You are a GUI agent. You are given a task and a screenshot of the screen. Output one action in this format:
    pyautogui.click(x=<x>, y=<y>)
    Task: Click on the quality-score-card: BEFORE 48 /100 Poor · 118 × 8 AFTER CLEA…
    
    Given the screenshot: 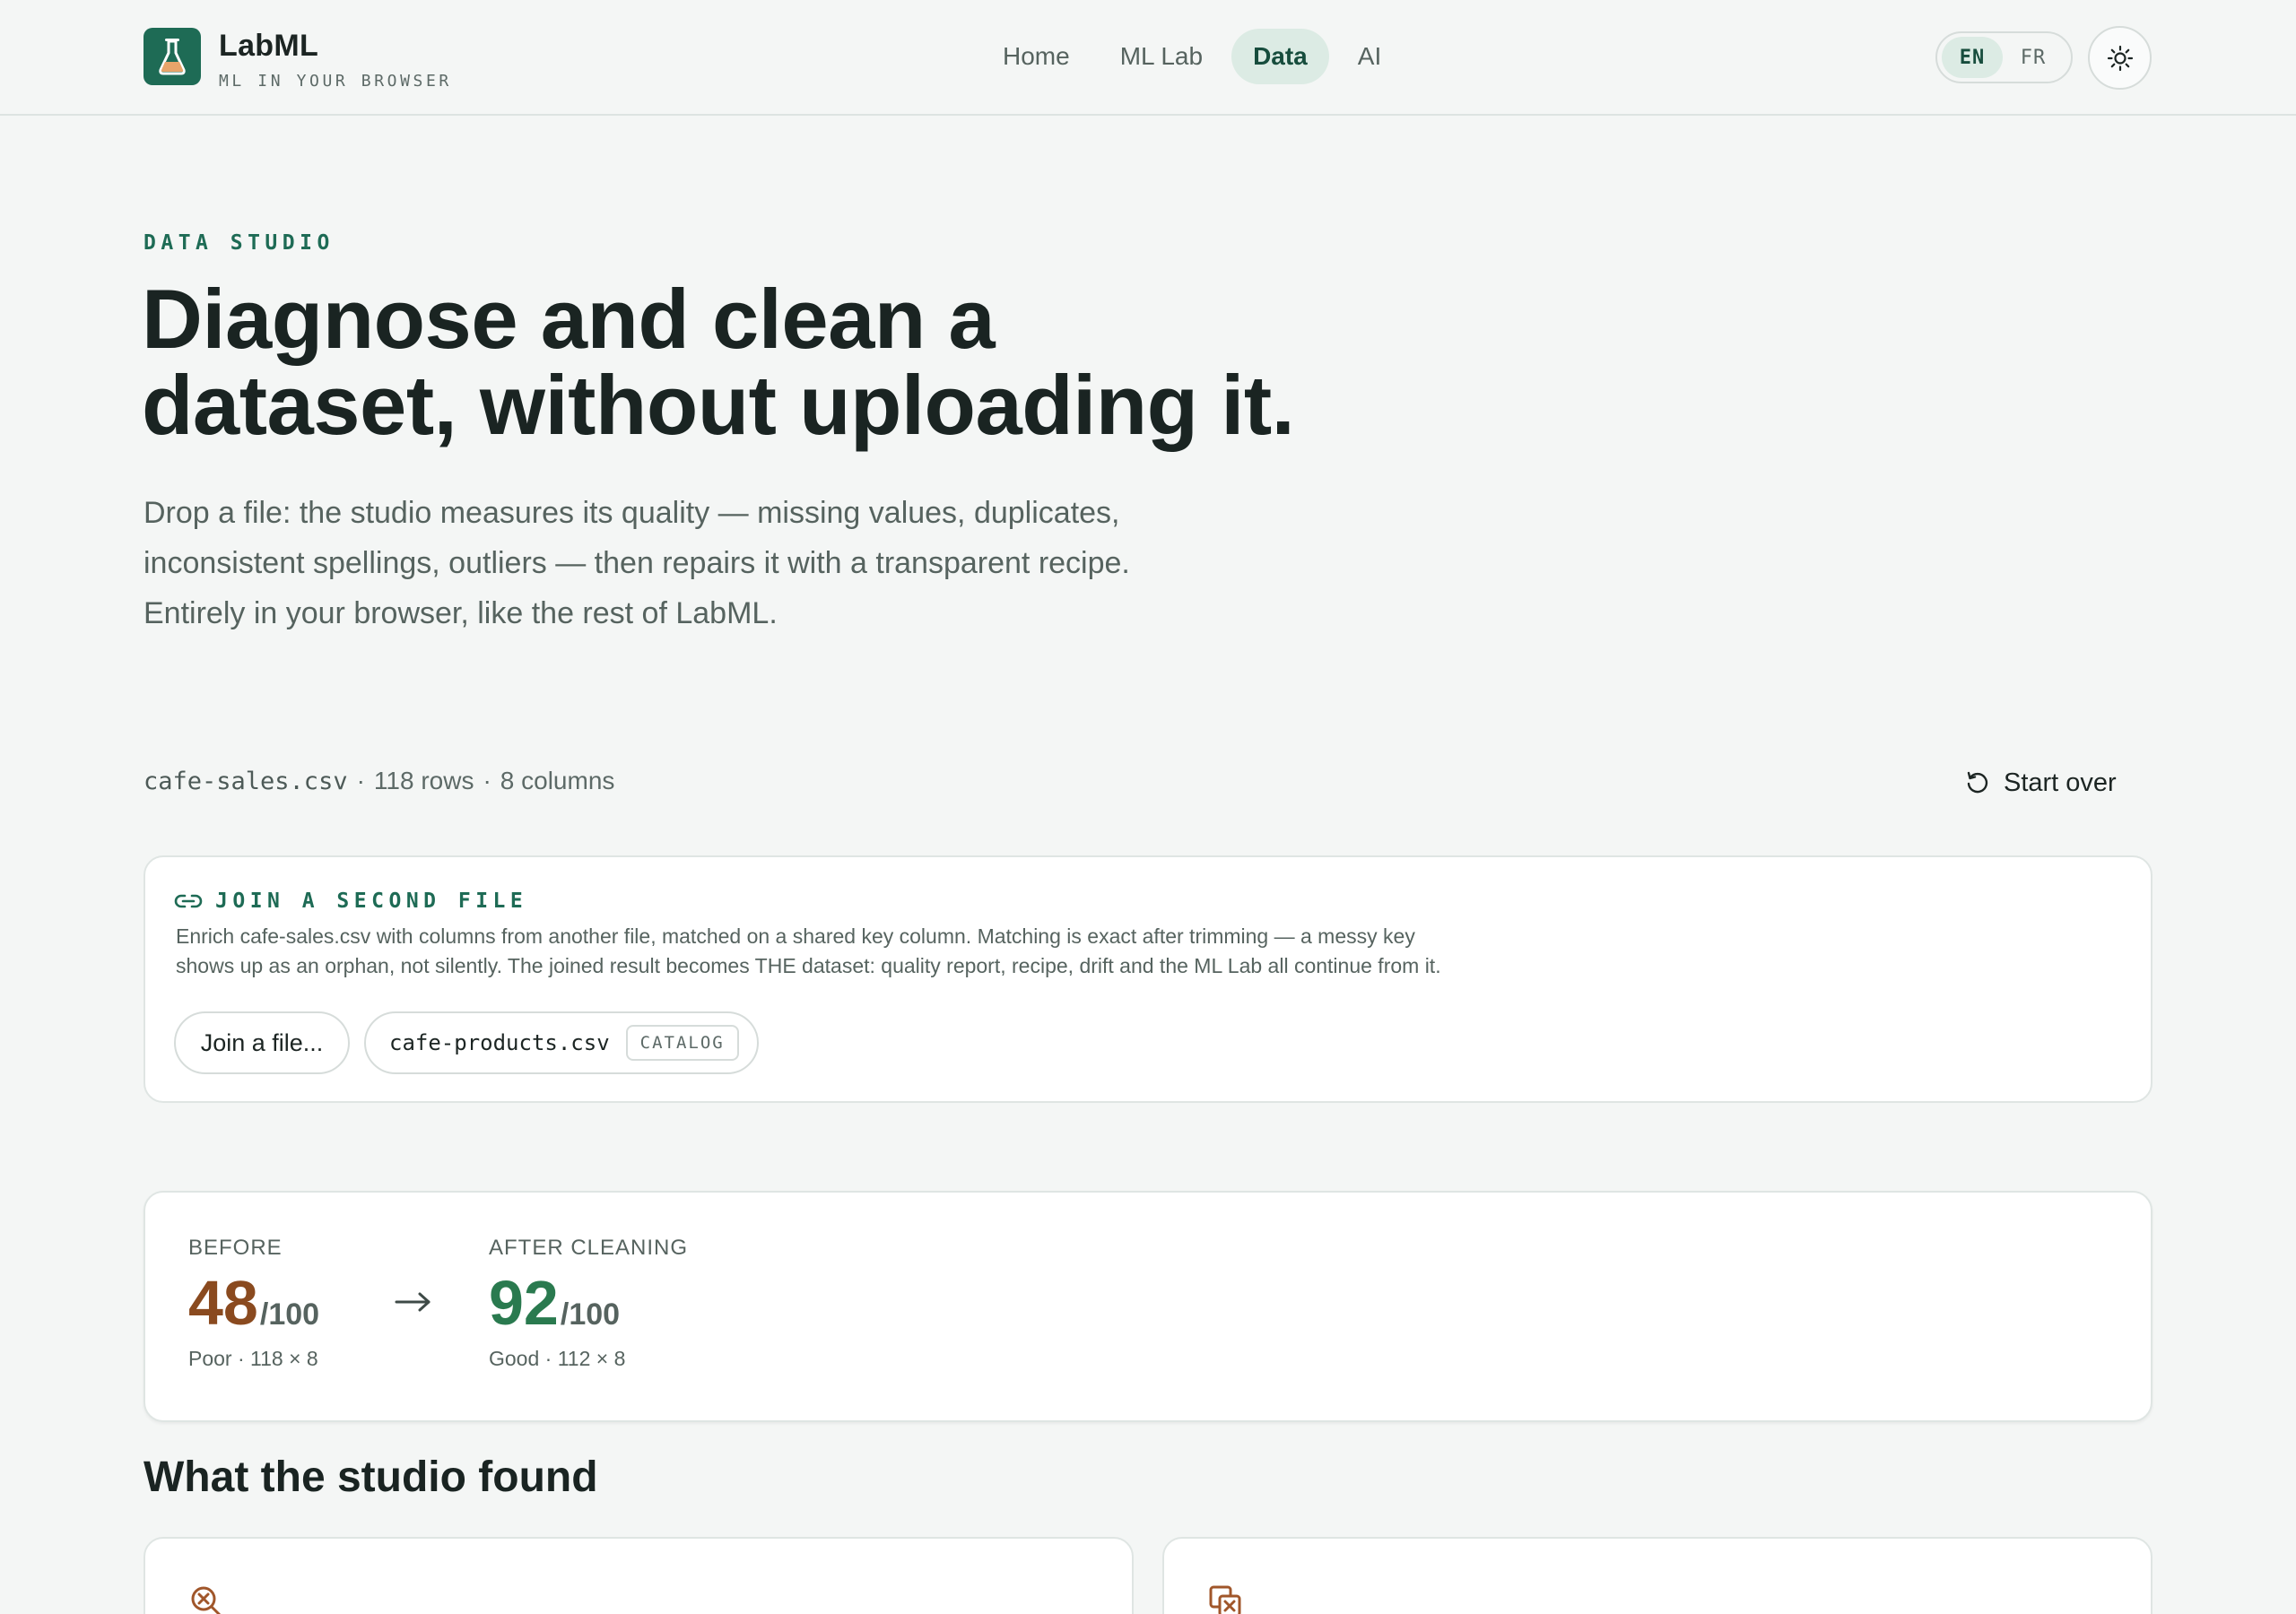 What is the action you would take?
    pyautogui.click(x=1148, y=1306)
    